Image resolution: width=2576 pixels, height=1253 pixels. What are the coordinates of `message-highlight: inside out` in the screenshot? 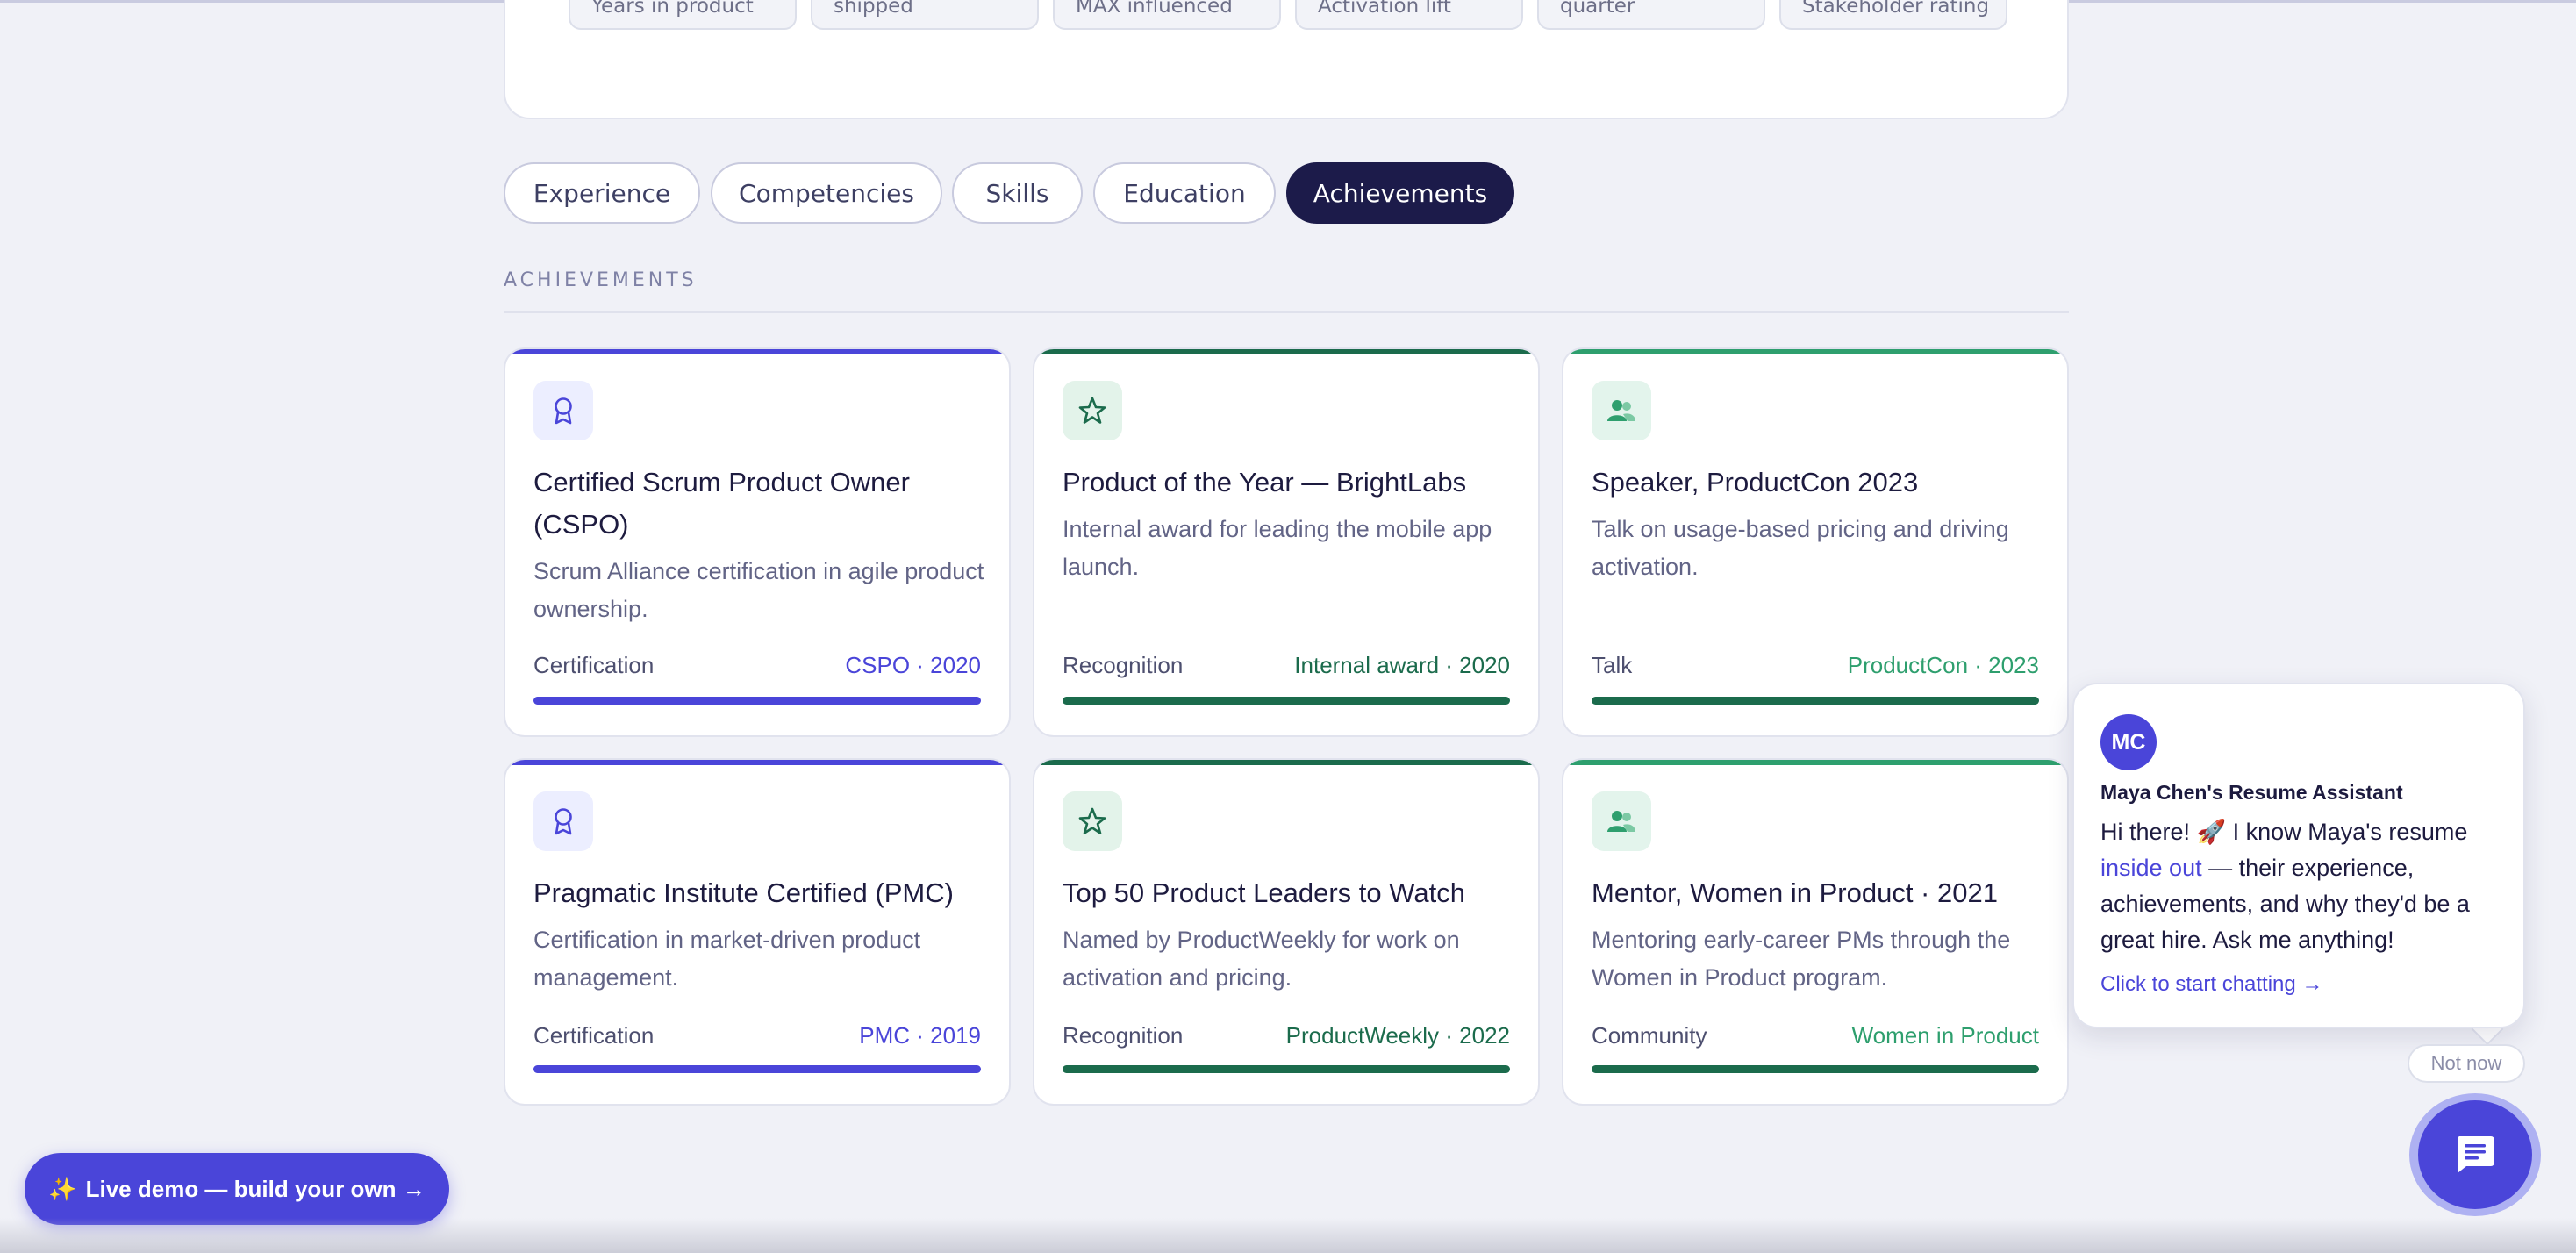 It's located at (2151, 868).